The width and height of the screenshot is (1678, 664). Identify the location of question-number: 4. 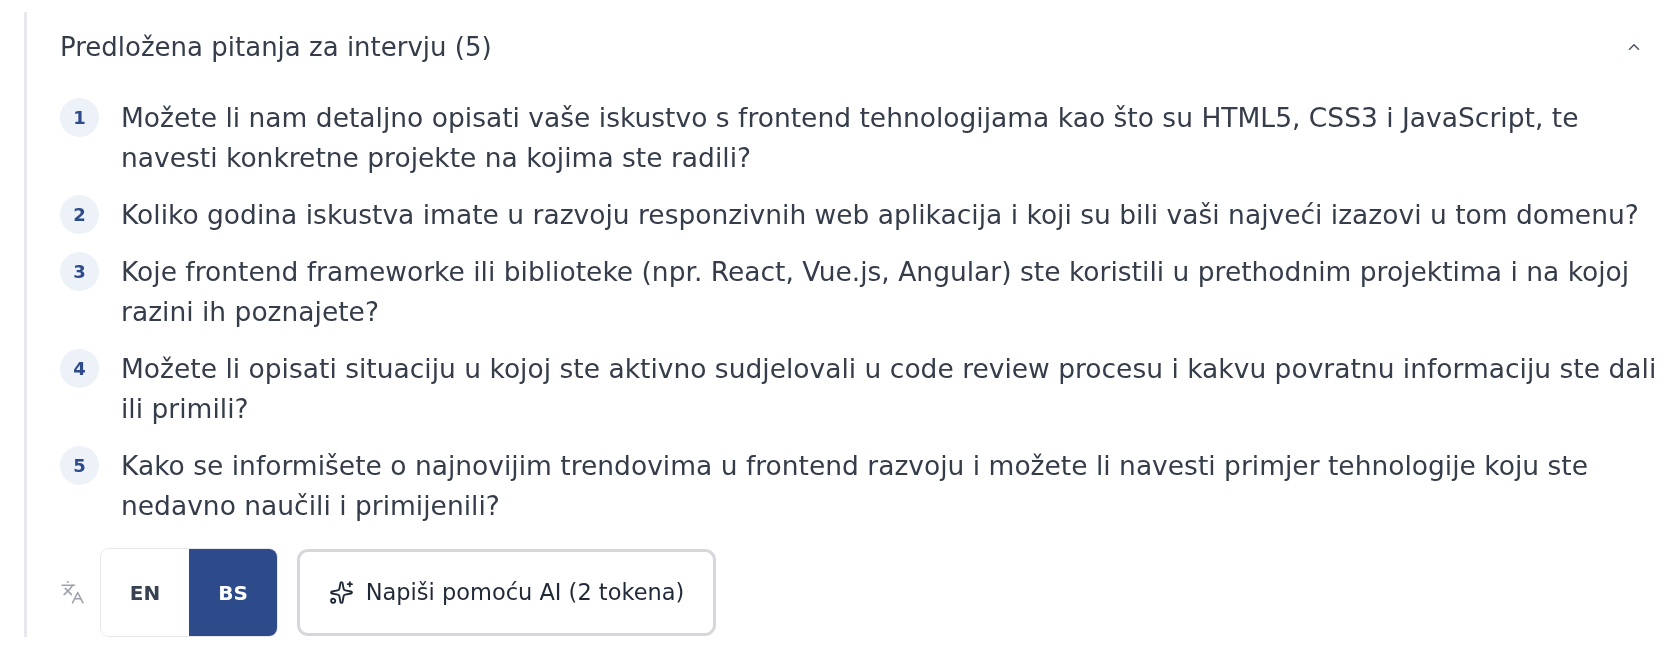
(79, 368).